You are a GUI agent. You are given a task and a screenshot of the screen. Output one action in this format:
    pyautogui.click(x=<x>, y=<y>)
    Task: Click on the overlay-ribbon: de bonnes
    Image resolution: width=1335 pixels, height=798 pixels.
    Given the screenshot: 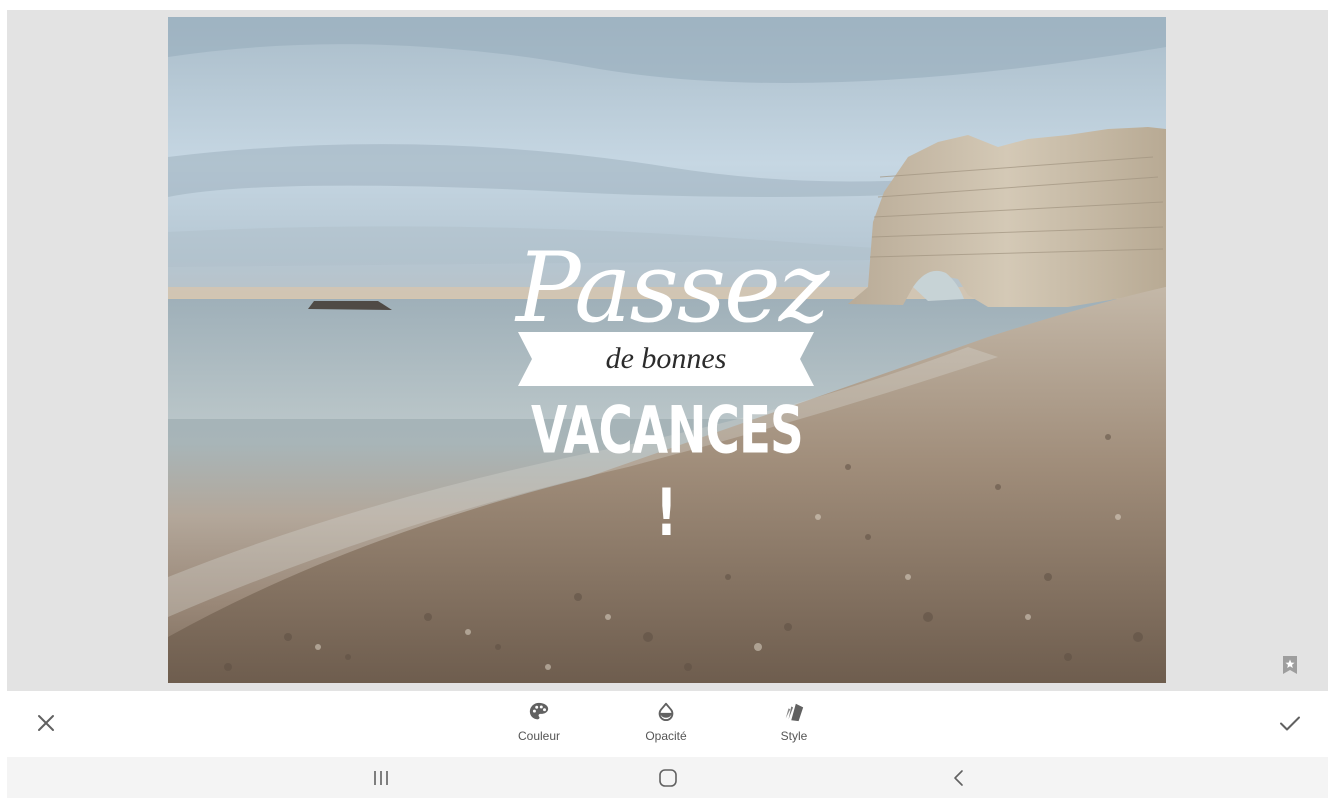 What is the action you would take?
    pyautogui.click(x=666, y=359)
    